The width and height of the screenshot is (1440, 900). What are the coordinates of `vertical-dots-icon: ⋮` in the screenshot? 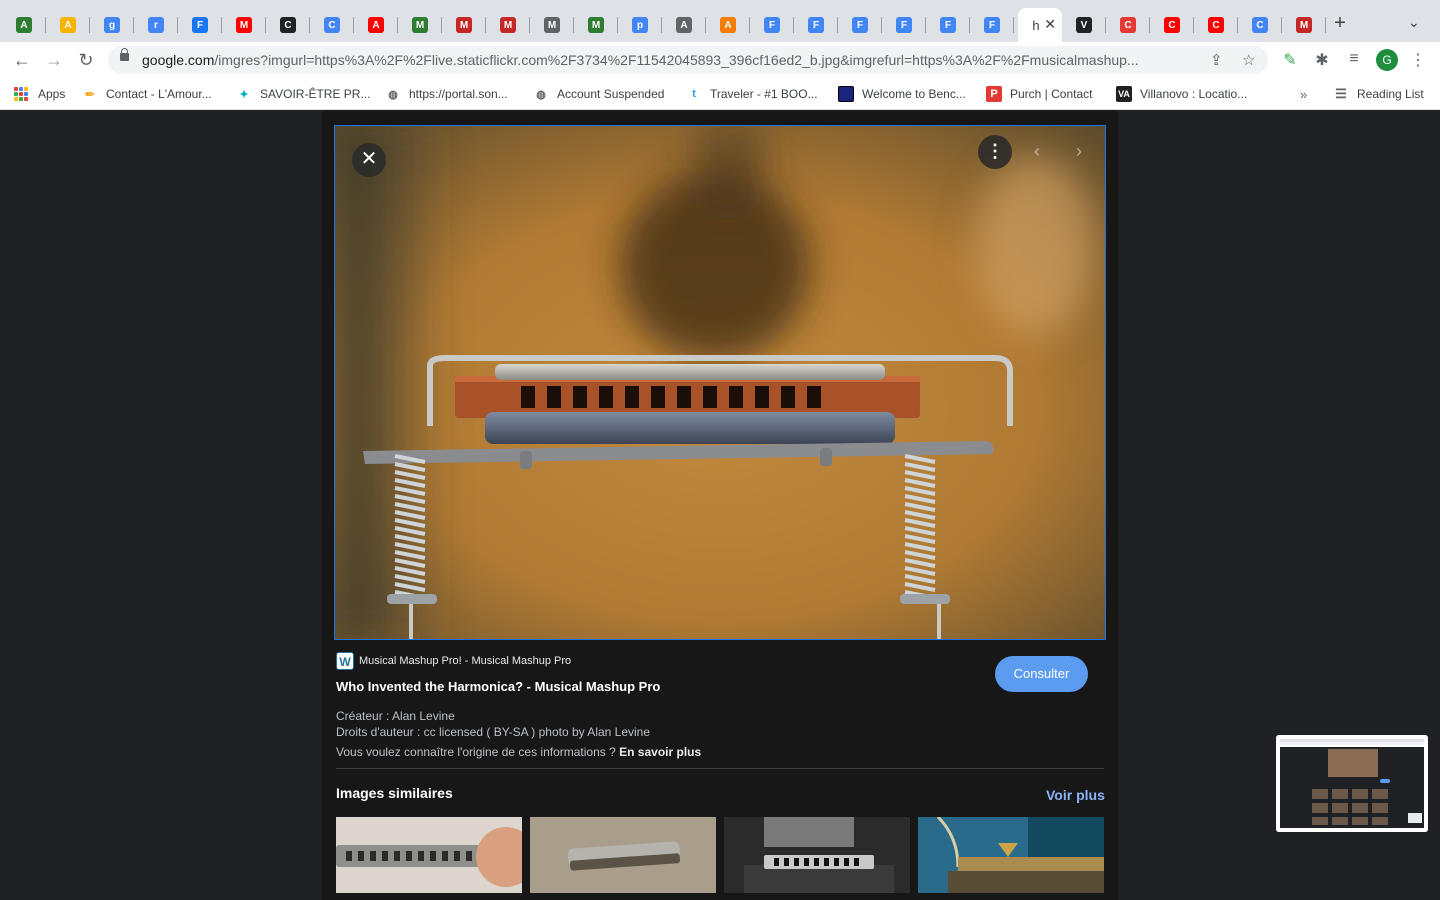 It's located at (995, 151).